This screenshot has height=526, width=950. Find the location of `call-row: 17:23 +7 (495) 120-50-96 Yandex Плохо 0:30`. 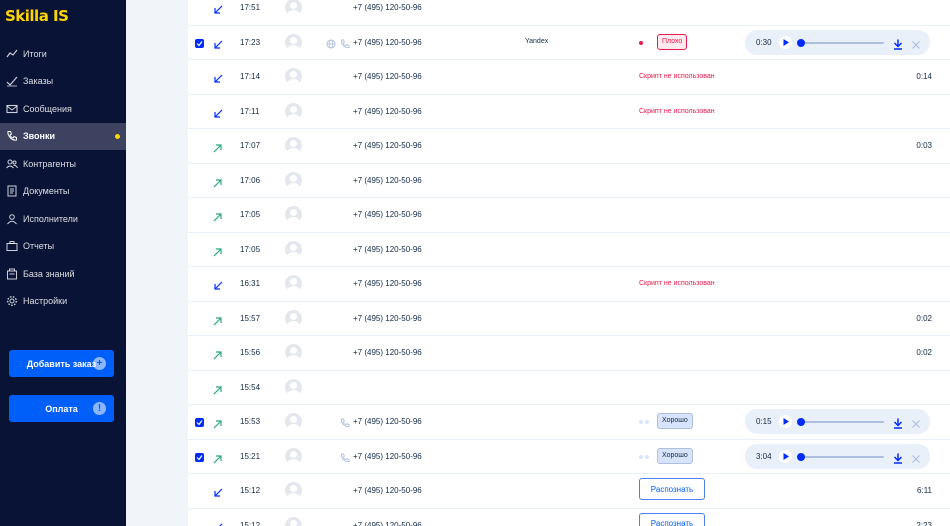

call-row: 17:23 +7 (495) 120-50-96 Yandex Плохо 0:30 is located at coordinates (569, 43).